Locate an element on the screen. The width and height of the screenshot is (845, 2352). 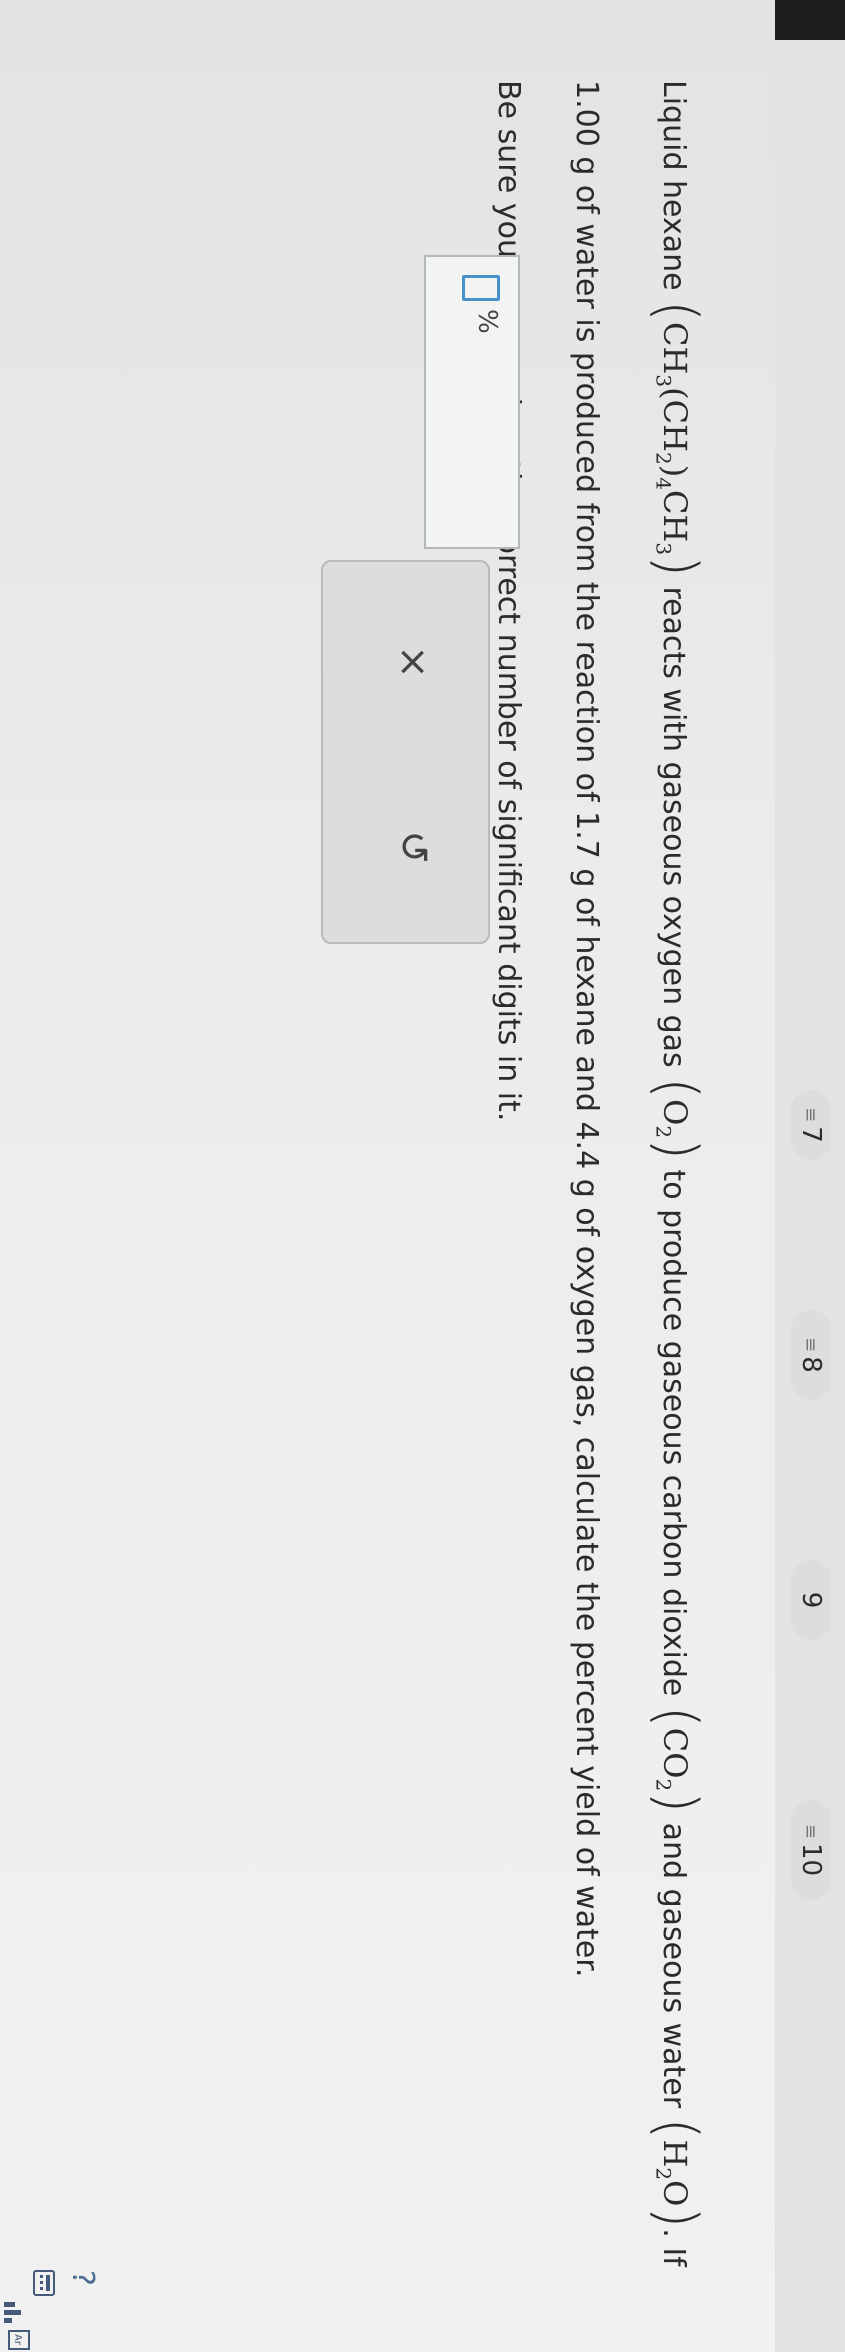
step-label: 10 is located at coordinates (811, 1860).